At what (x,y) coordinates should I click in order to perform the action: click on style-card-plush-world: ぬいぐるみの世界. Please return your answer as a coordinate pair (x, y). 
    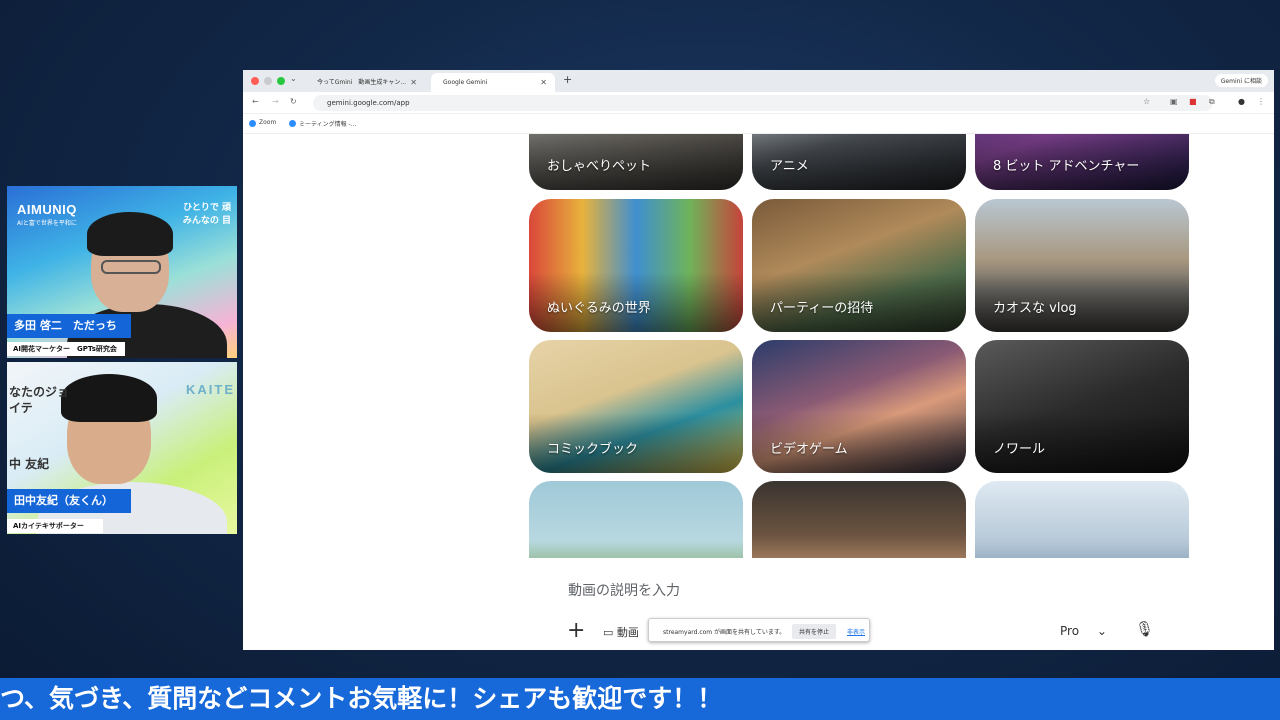
    Looking at the image, I should click on (636, 265).